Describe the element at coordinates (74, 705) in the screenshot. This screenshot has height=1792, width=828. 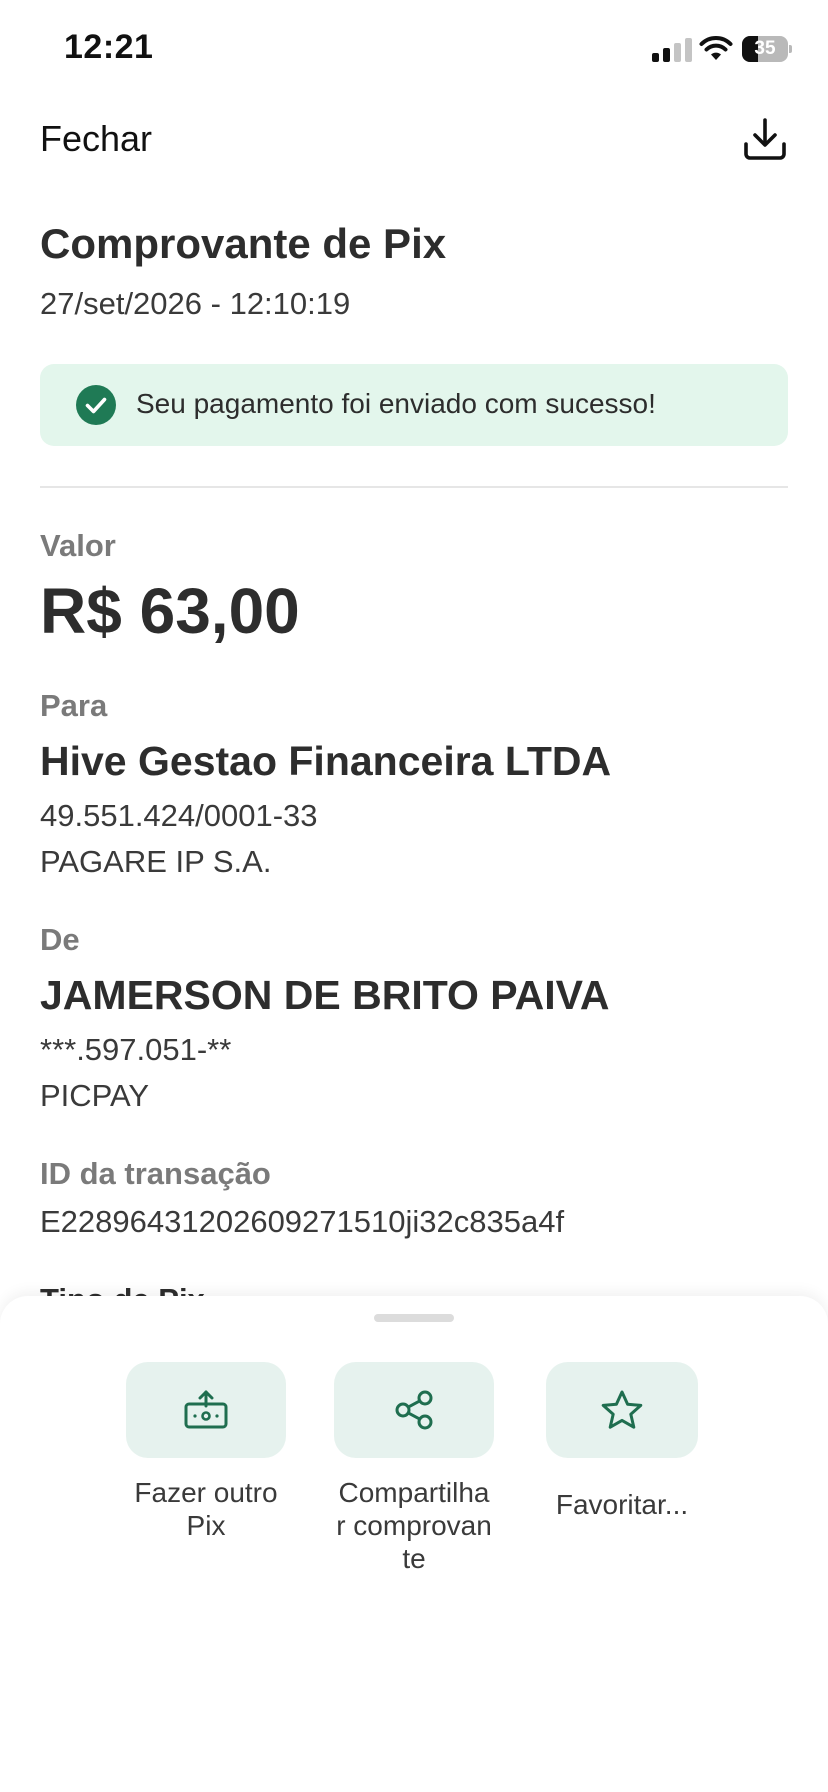
I see `para-label: Para` at that location.